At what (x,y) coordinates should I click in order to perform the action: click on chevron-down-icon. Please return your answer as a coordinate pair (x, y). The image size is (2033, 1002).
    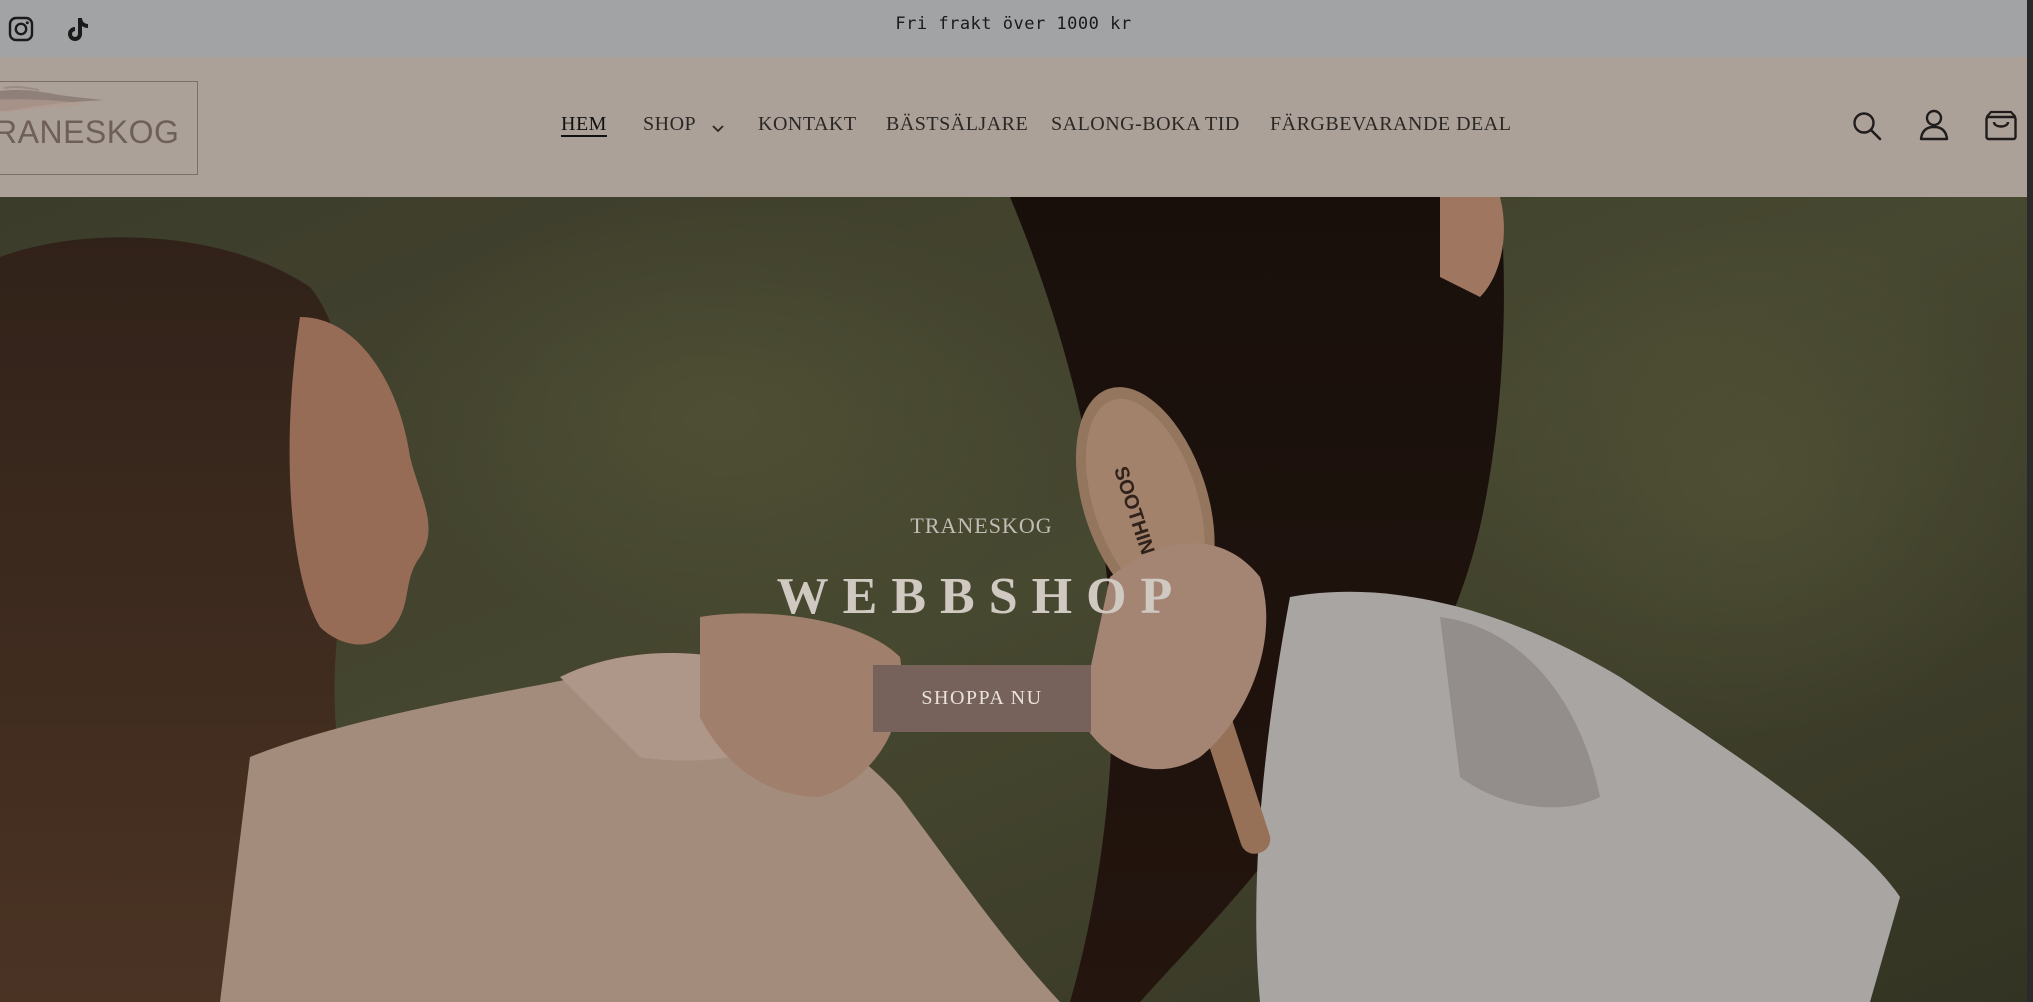
    Looking at the image, I should click on (718, 129).